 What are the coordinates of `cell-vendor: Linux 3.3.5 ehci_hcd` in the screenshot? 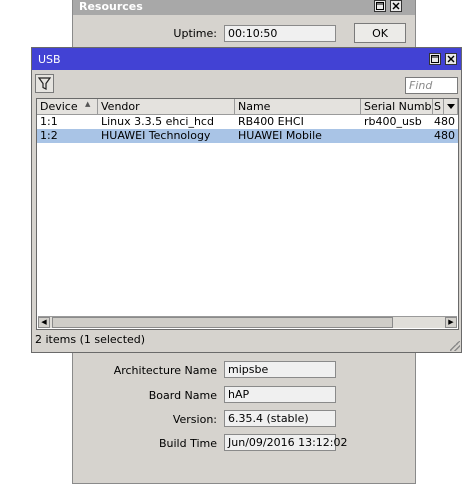 It's located at (157, 121).